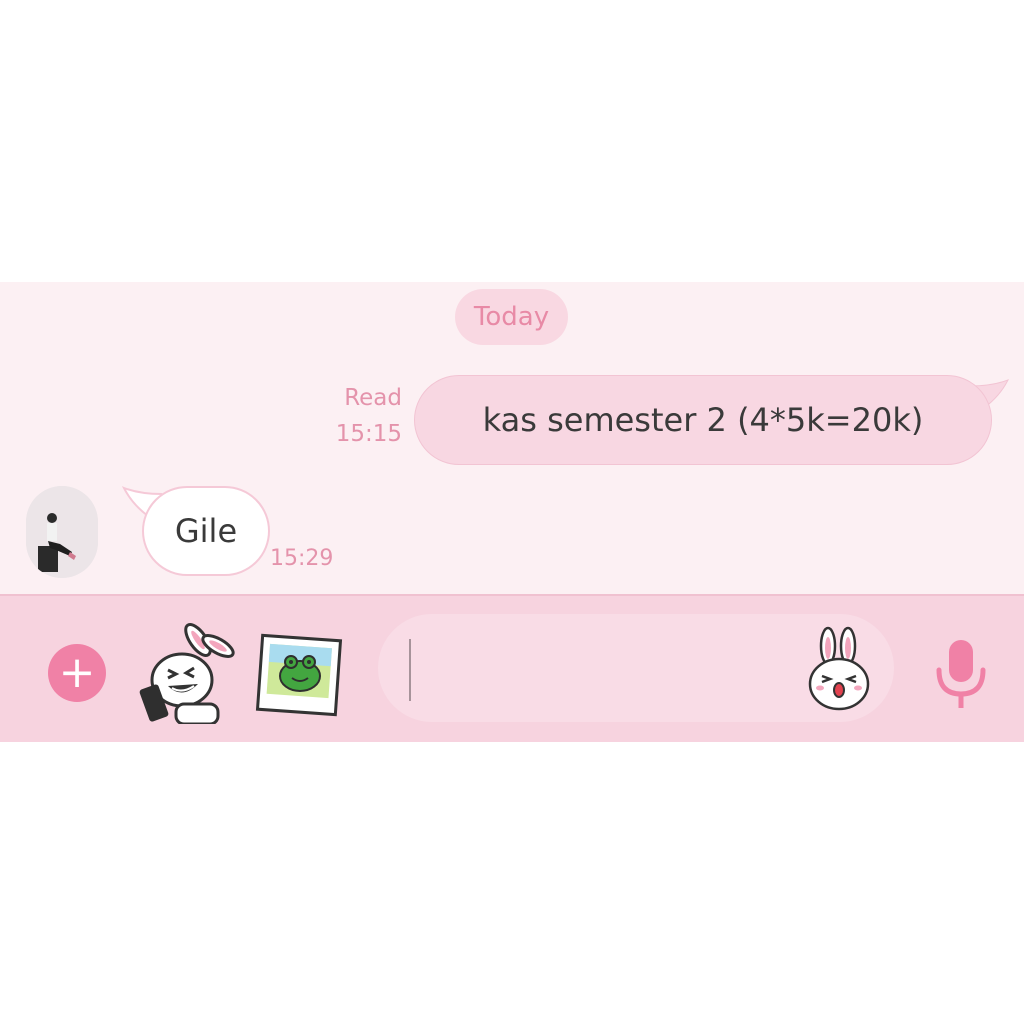  Describe the element at coordinates (368, 434) in the screenshot. I see `outgoing-time: 15:15` at that location.